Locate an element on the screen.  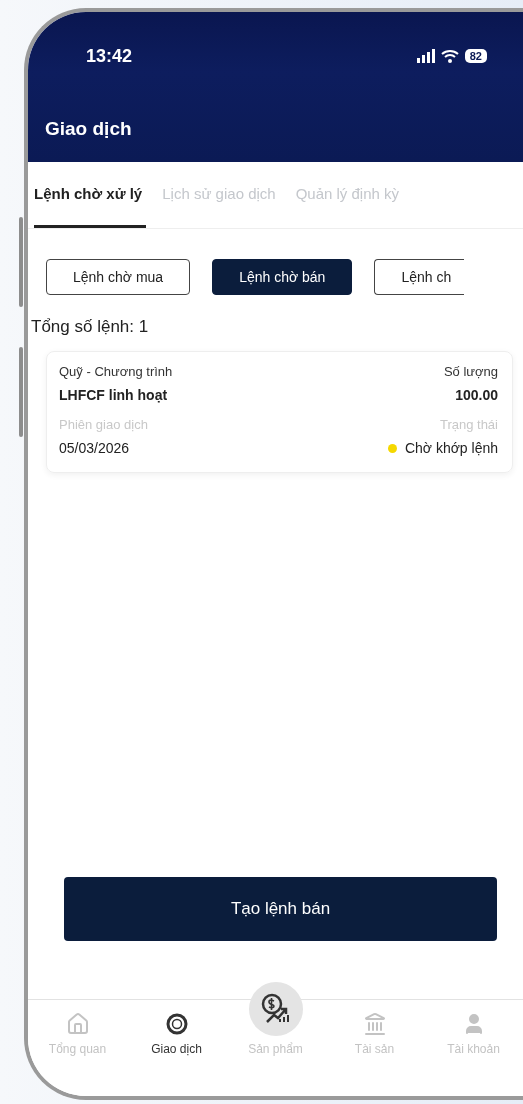
coin-cycle-icon is located at coordinates (176, 1024).